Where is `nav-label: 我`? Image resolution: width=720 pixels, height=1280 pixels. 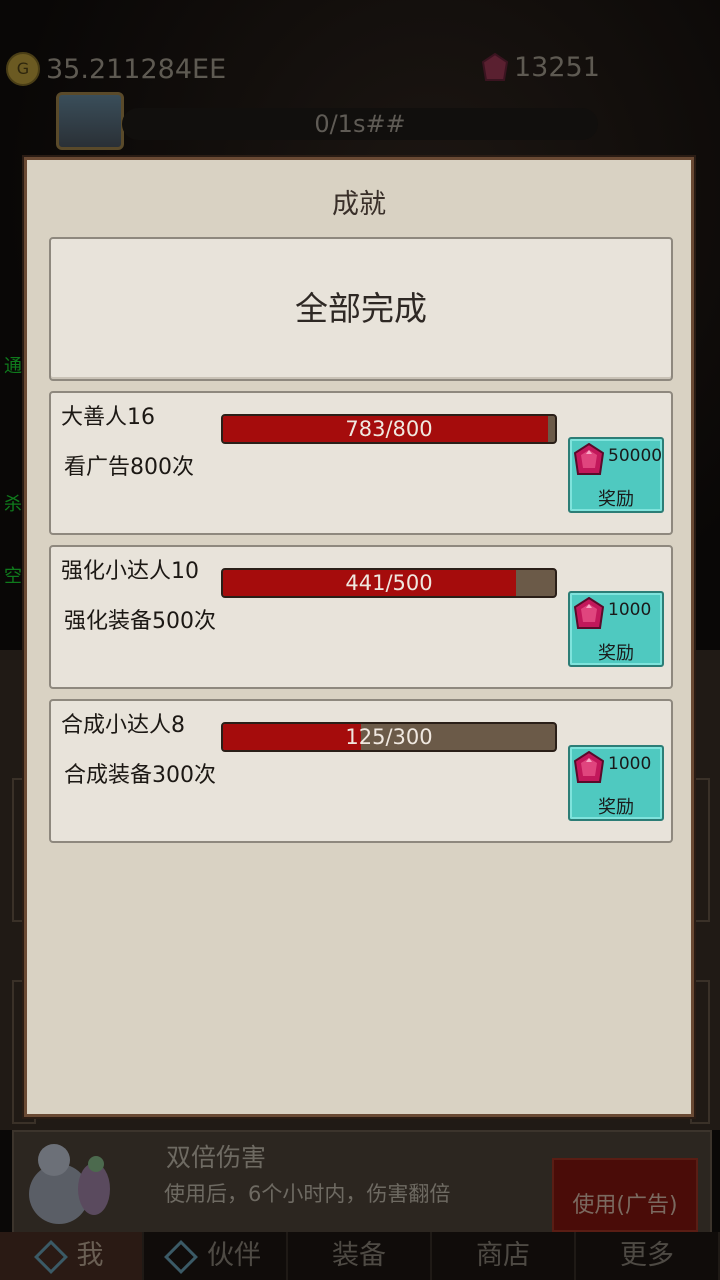
nav-label: 我 is located at coordinates (90, 1255).